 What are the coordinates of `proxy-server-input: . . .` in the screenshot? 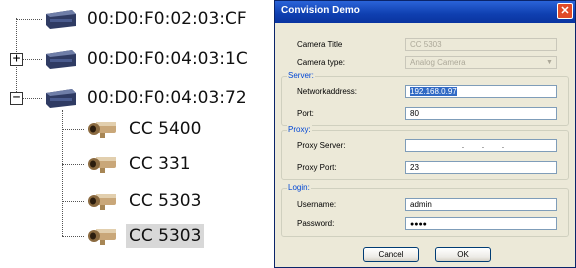 It's located at (481, 145).